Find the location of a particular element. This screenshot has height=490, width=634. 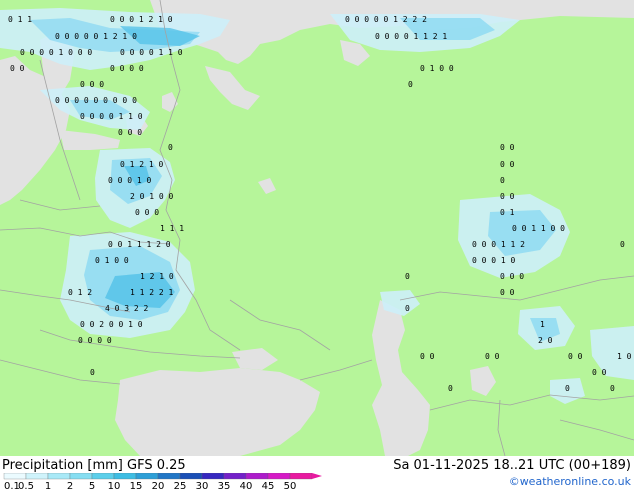

precip-value: 0 0 0 1 1 2 is located at coordinates (498, 244).